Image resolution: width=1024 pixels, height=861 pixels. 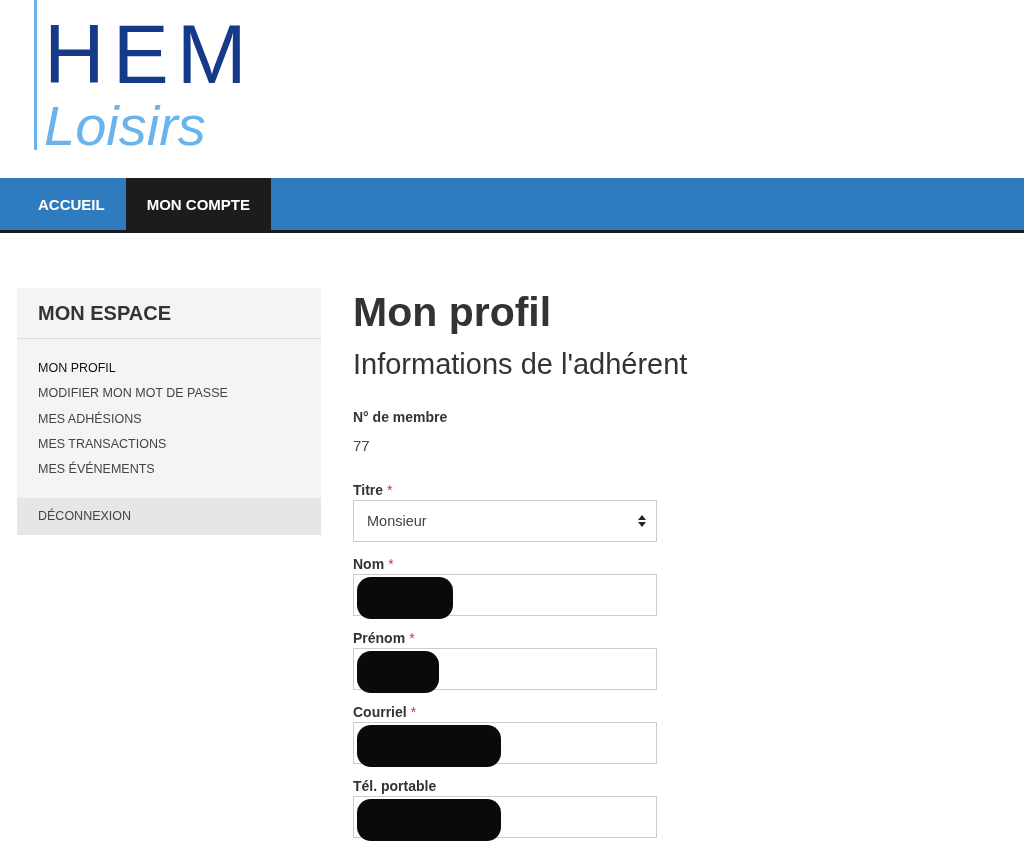 What do you see at coordinates (125, 126) in the screenshot?
I see `logo-text: Loisirs` at bounding box center [125, 126].